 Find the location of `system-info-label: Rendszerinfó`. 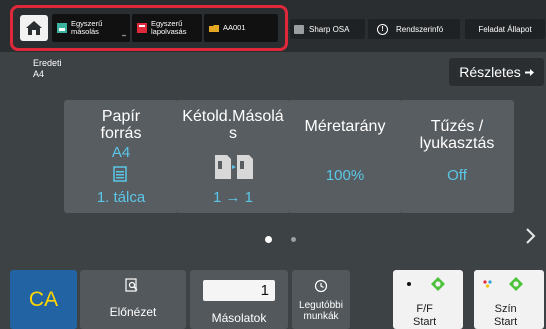

system-info-label: Rendszerinfó is located at coordinates (420, 29).